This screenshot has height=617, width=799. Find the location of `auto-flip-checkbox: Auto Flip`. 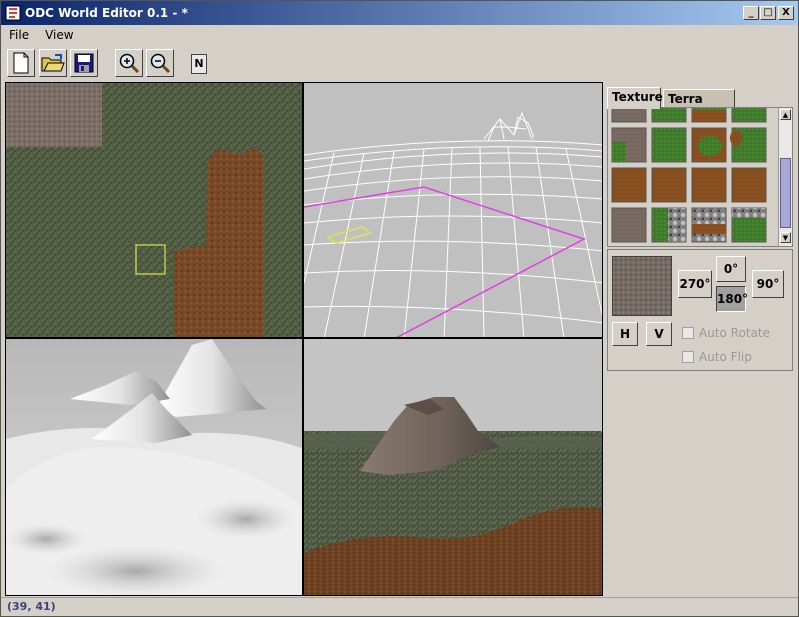

auto-flip-checkbox: Auto Flip is located at coordinates (717, 357).